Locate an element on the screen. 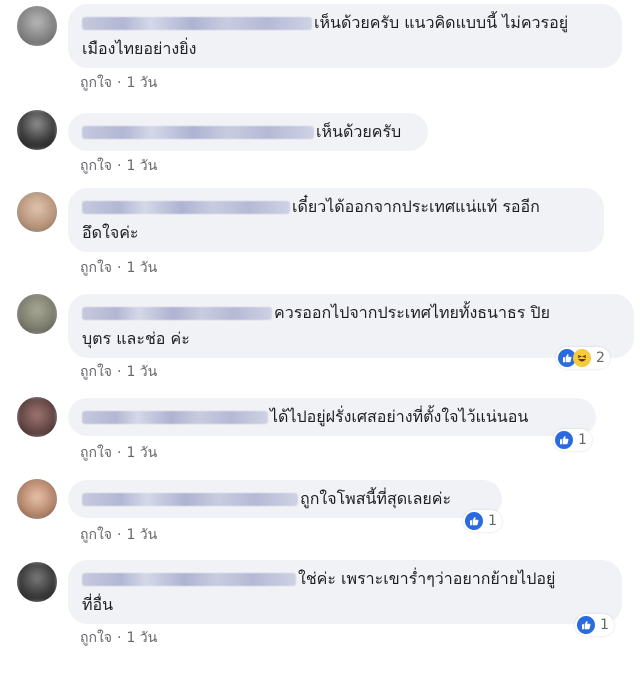 This screenshot has height=690, width=640. comment-text-line: เห็นด้วยครับ is located at coordinates (248, 132).